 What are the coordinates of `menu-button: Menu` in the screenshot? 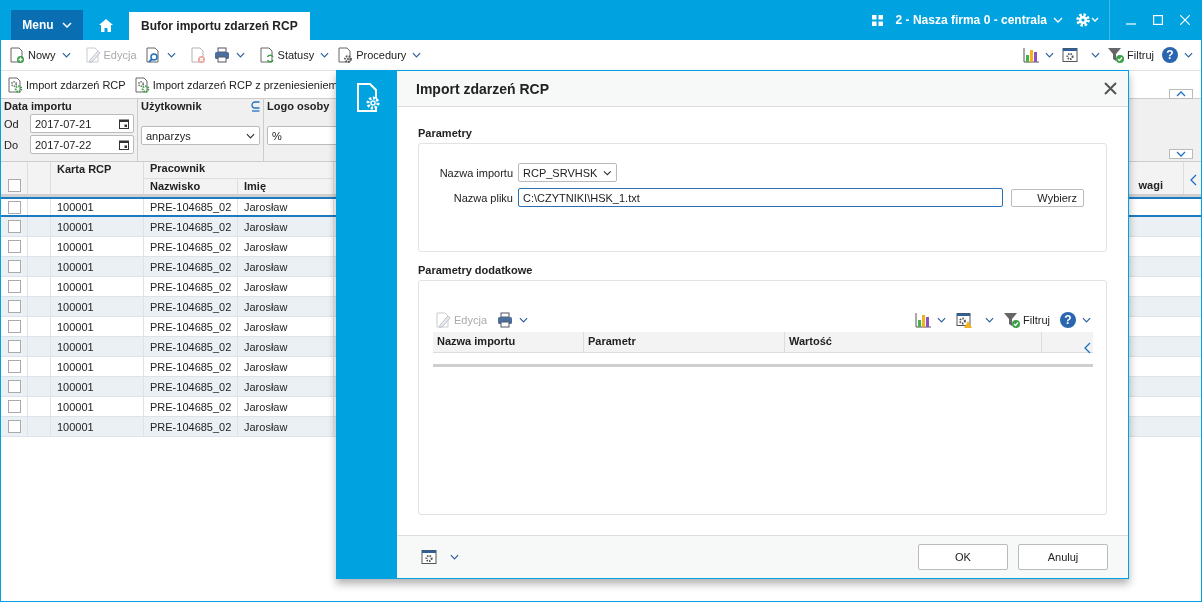 It's located at (47, 25).